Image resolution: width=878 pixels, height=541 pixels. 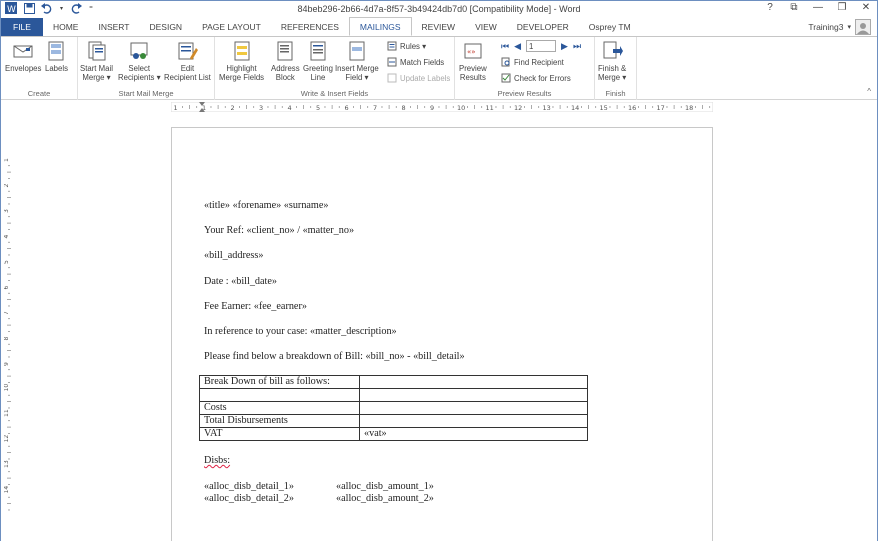 What do you see at coordinates (842, 7) in the screenshot?
I see `restore-icon: ❐` at bounding box center [842, 7].